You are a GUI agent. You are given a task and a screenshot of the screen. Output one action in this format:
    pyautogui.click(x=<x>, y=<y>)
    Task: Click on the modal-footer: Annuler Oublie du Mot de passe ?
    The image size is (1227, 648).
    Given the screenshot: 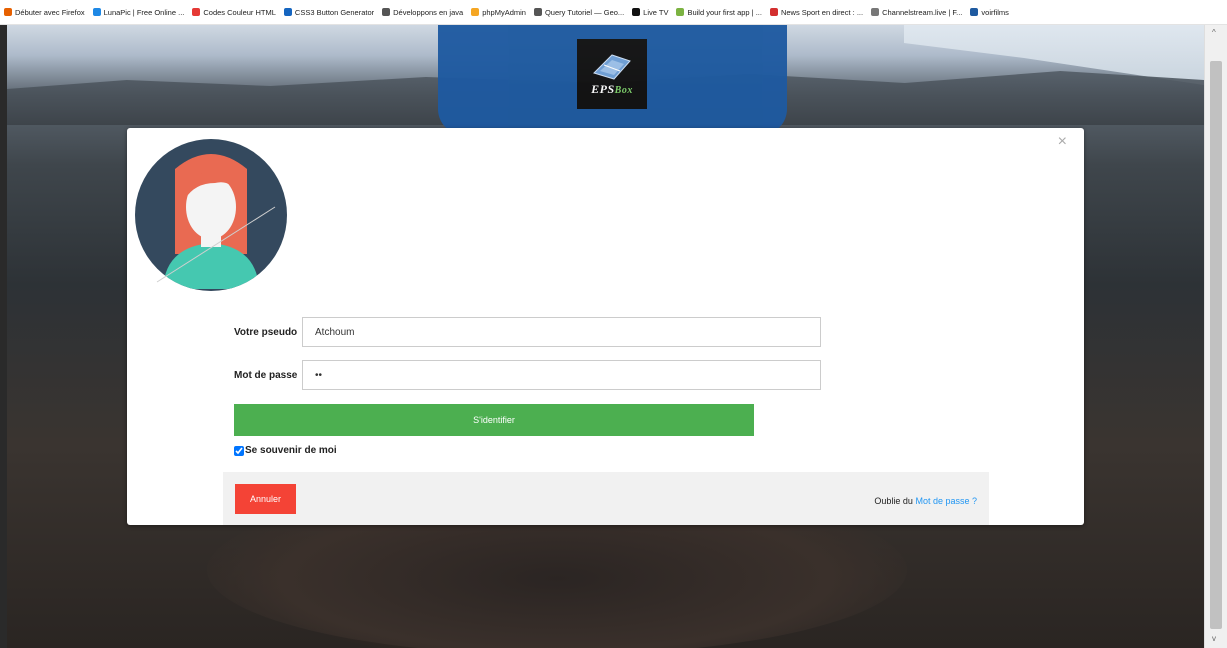 What is the action you would take?
    pyautogui.click(x=606, y=498)
    